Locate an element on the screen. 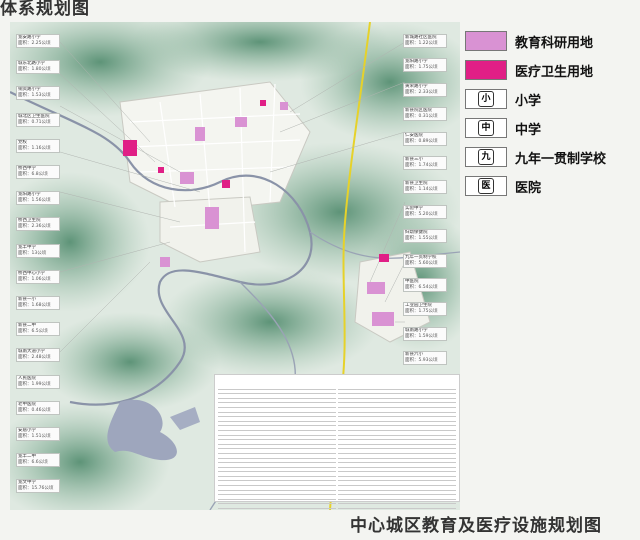 The height and width of the screenshot is (540, 640). facility-label: 黄荣路小学 面积：2.33公顷 is located at coordinates (425, 89).